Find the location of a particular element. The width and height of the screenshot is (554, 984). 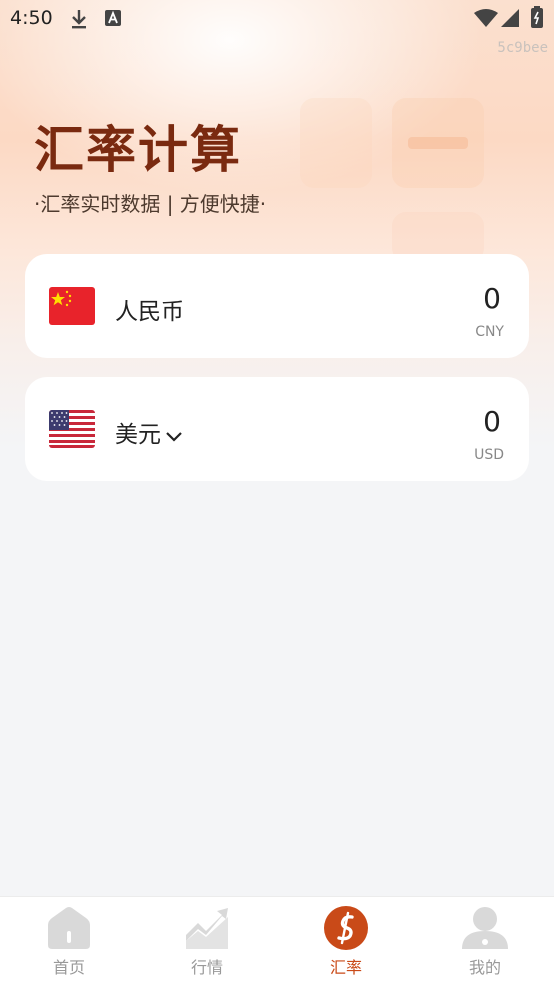

base-currency-code: CNY is located at coordinates (489, 332).